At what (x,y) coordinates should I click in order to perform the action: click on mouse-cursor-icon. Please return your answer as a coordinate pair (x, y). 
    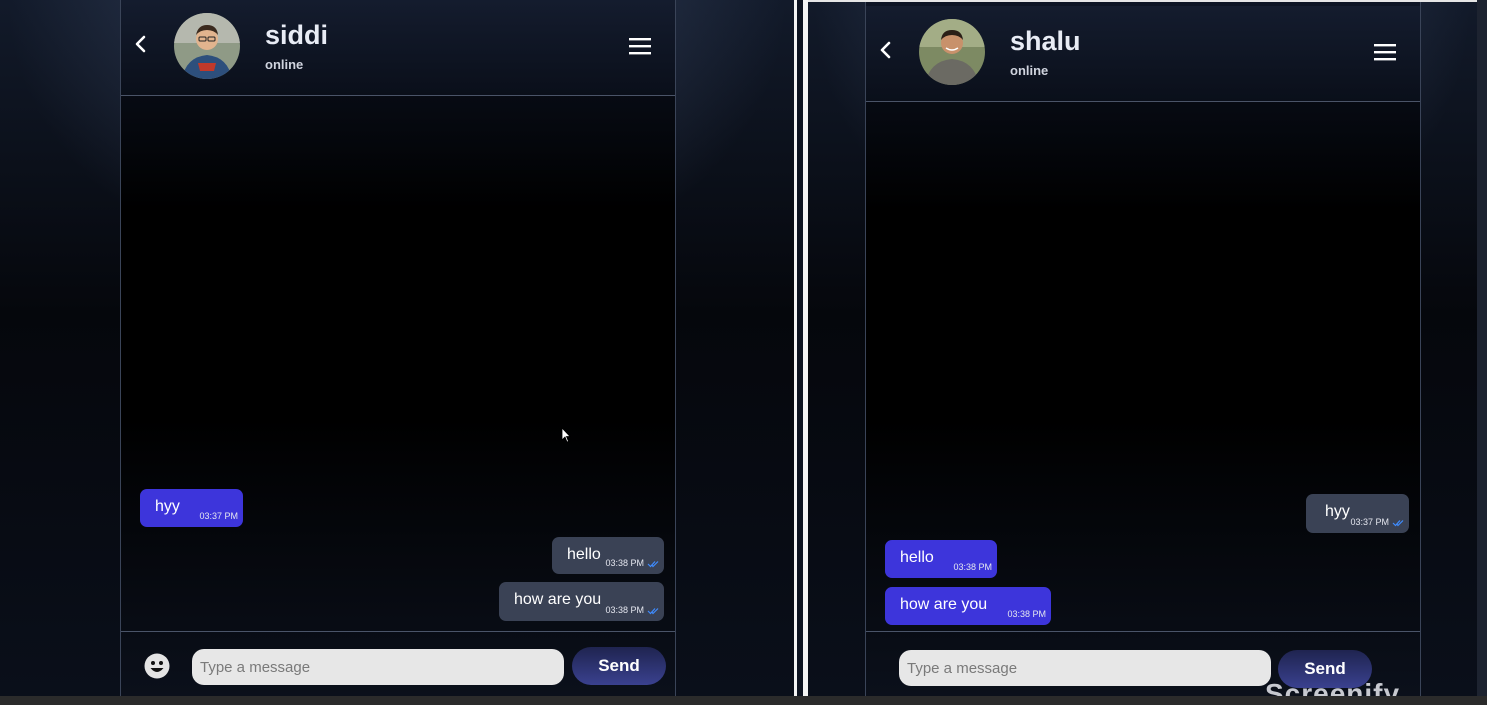
    Looking at the image, I should click on (566, 435).